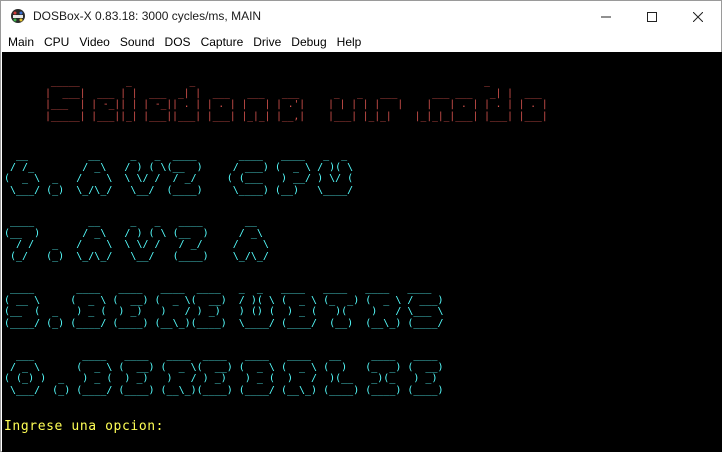 This screenshot has width=722, height=452. I want to click on window-title: DOSBox-X 0.83.18: 3000 cycles/ms, MAIN, so click(147, 16).